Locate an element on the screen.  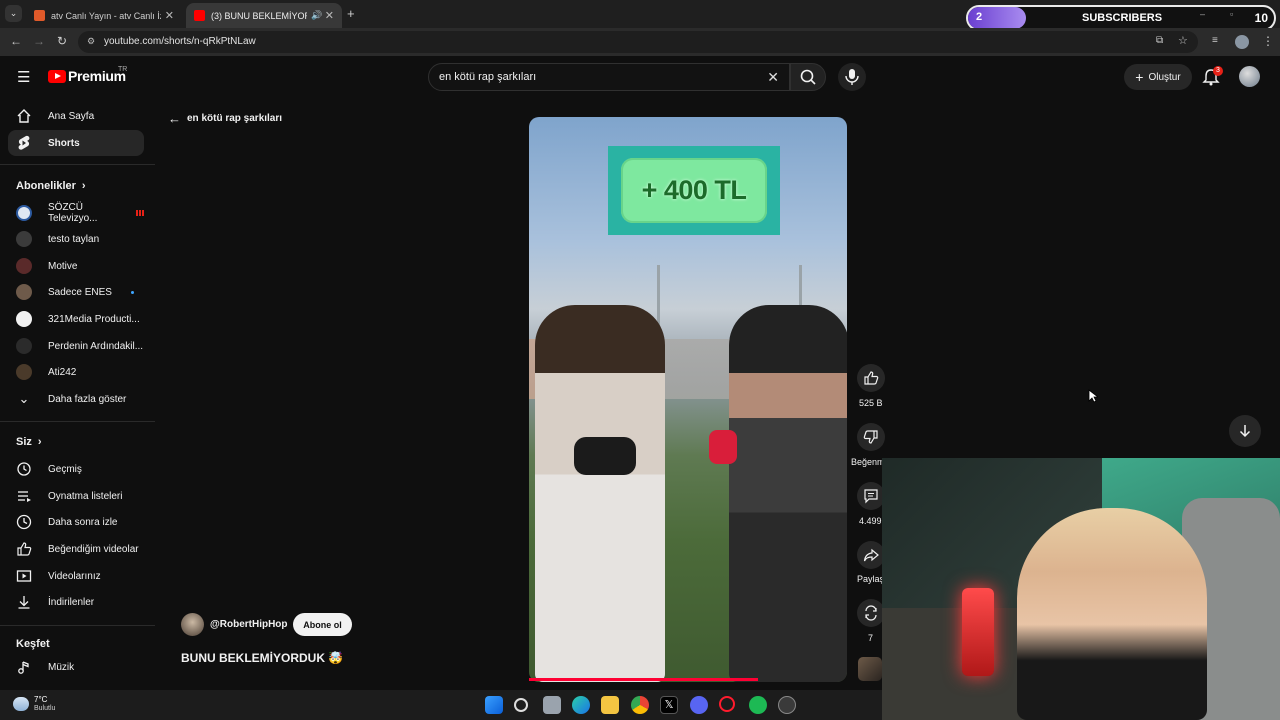
minimize-icon: – is located at coordinates (1202, 14).